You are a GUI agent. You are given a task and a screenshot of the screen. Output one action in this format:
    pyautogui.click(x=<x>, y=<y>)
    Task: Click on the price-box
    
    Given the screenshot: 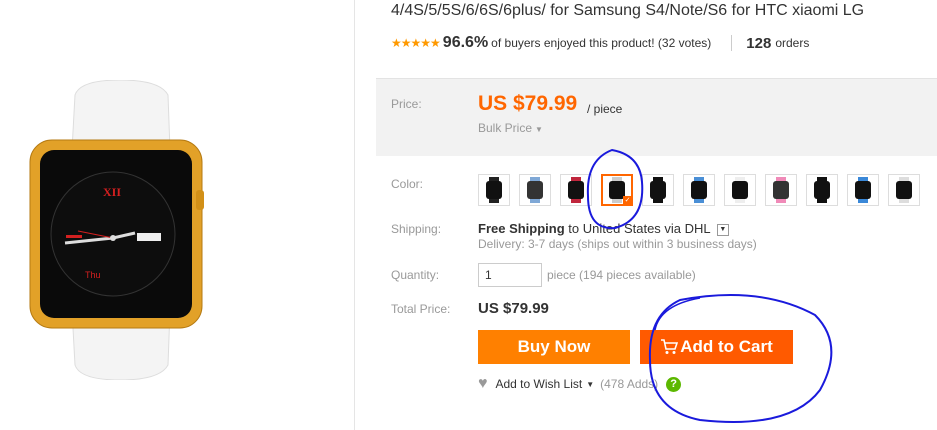 What is the action you would take?
    pyautogui.click(x=656, y=117)
    